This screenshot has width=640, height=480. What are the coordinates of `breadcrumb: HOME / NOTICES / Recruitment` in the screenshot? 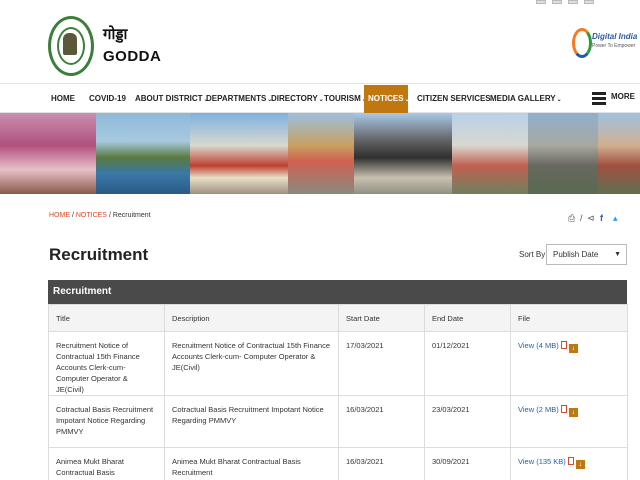 It's located at (100, 215).